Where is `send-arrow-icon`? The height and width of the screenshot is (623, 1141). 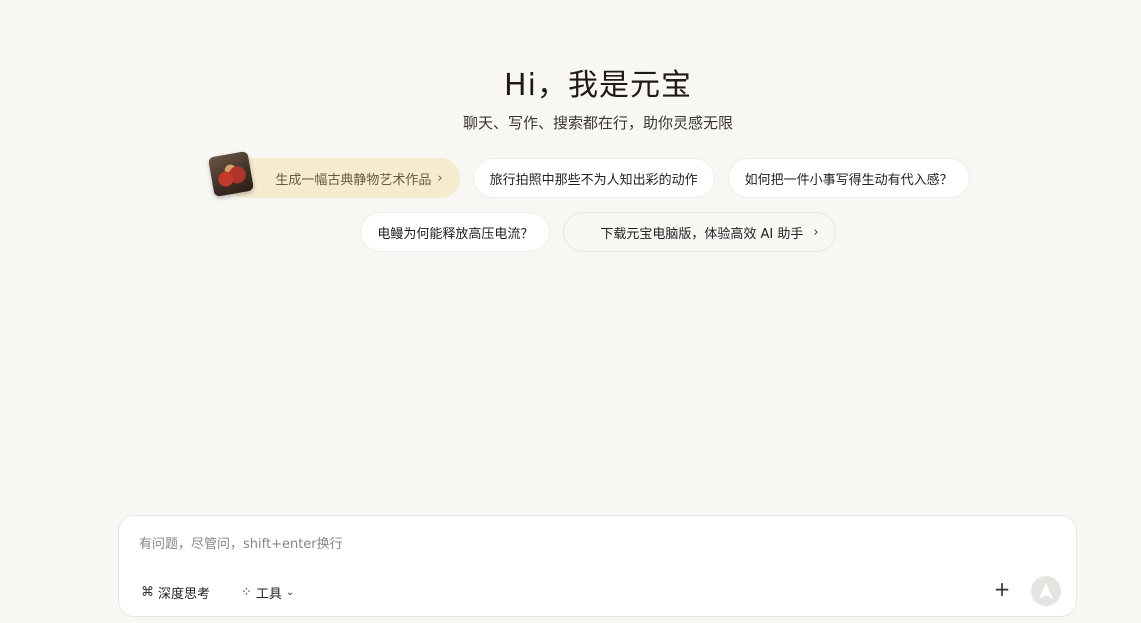
send-arrow-icon is located at coordinates (1046, 591).